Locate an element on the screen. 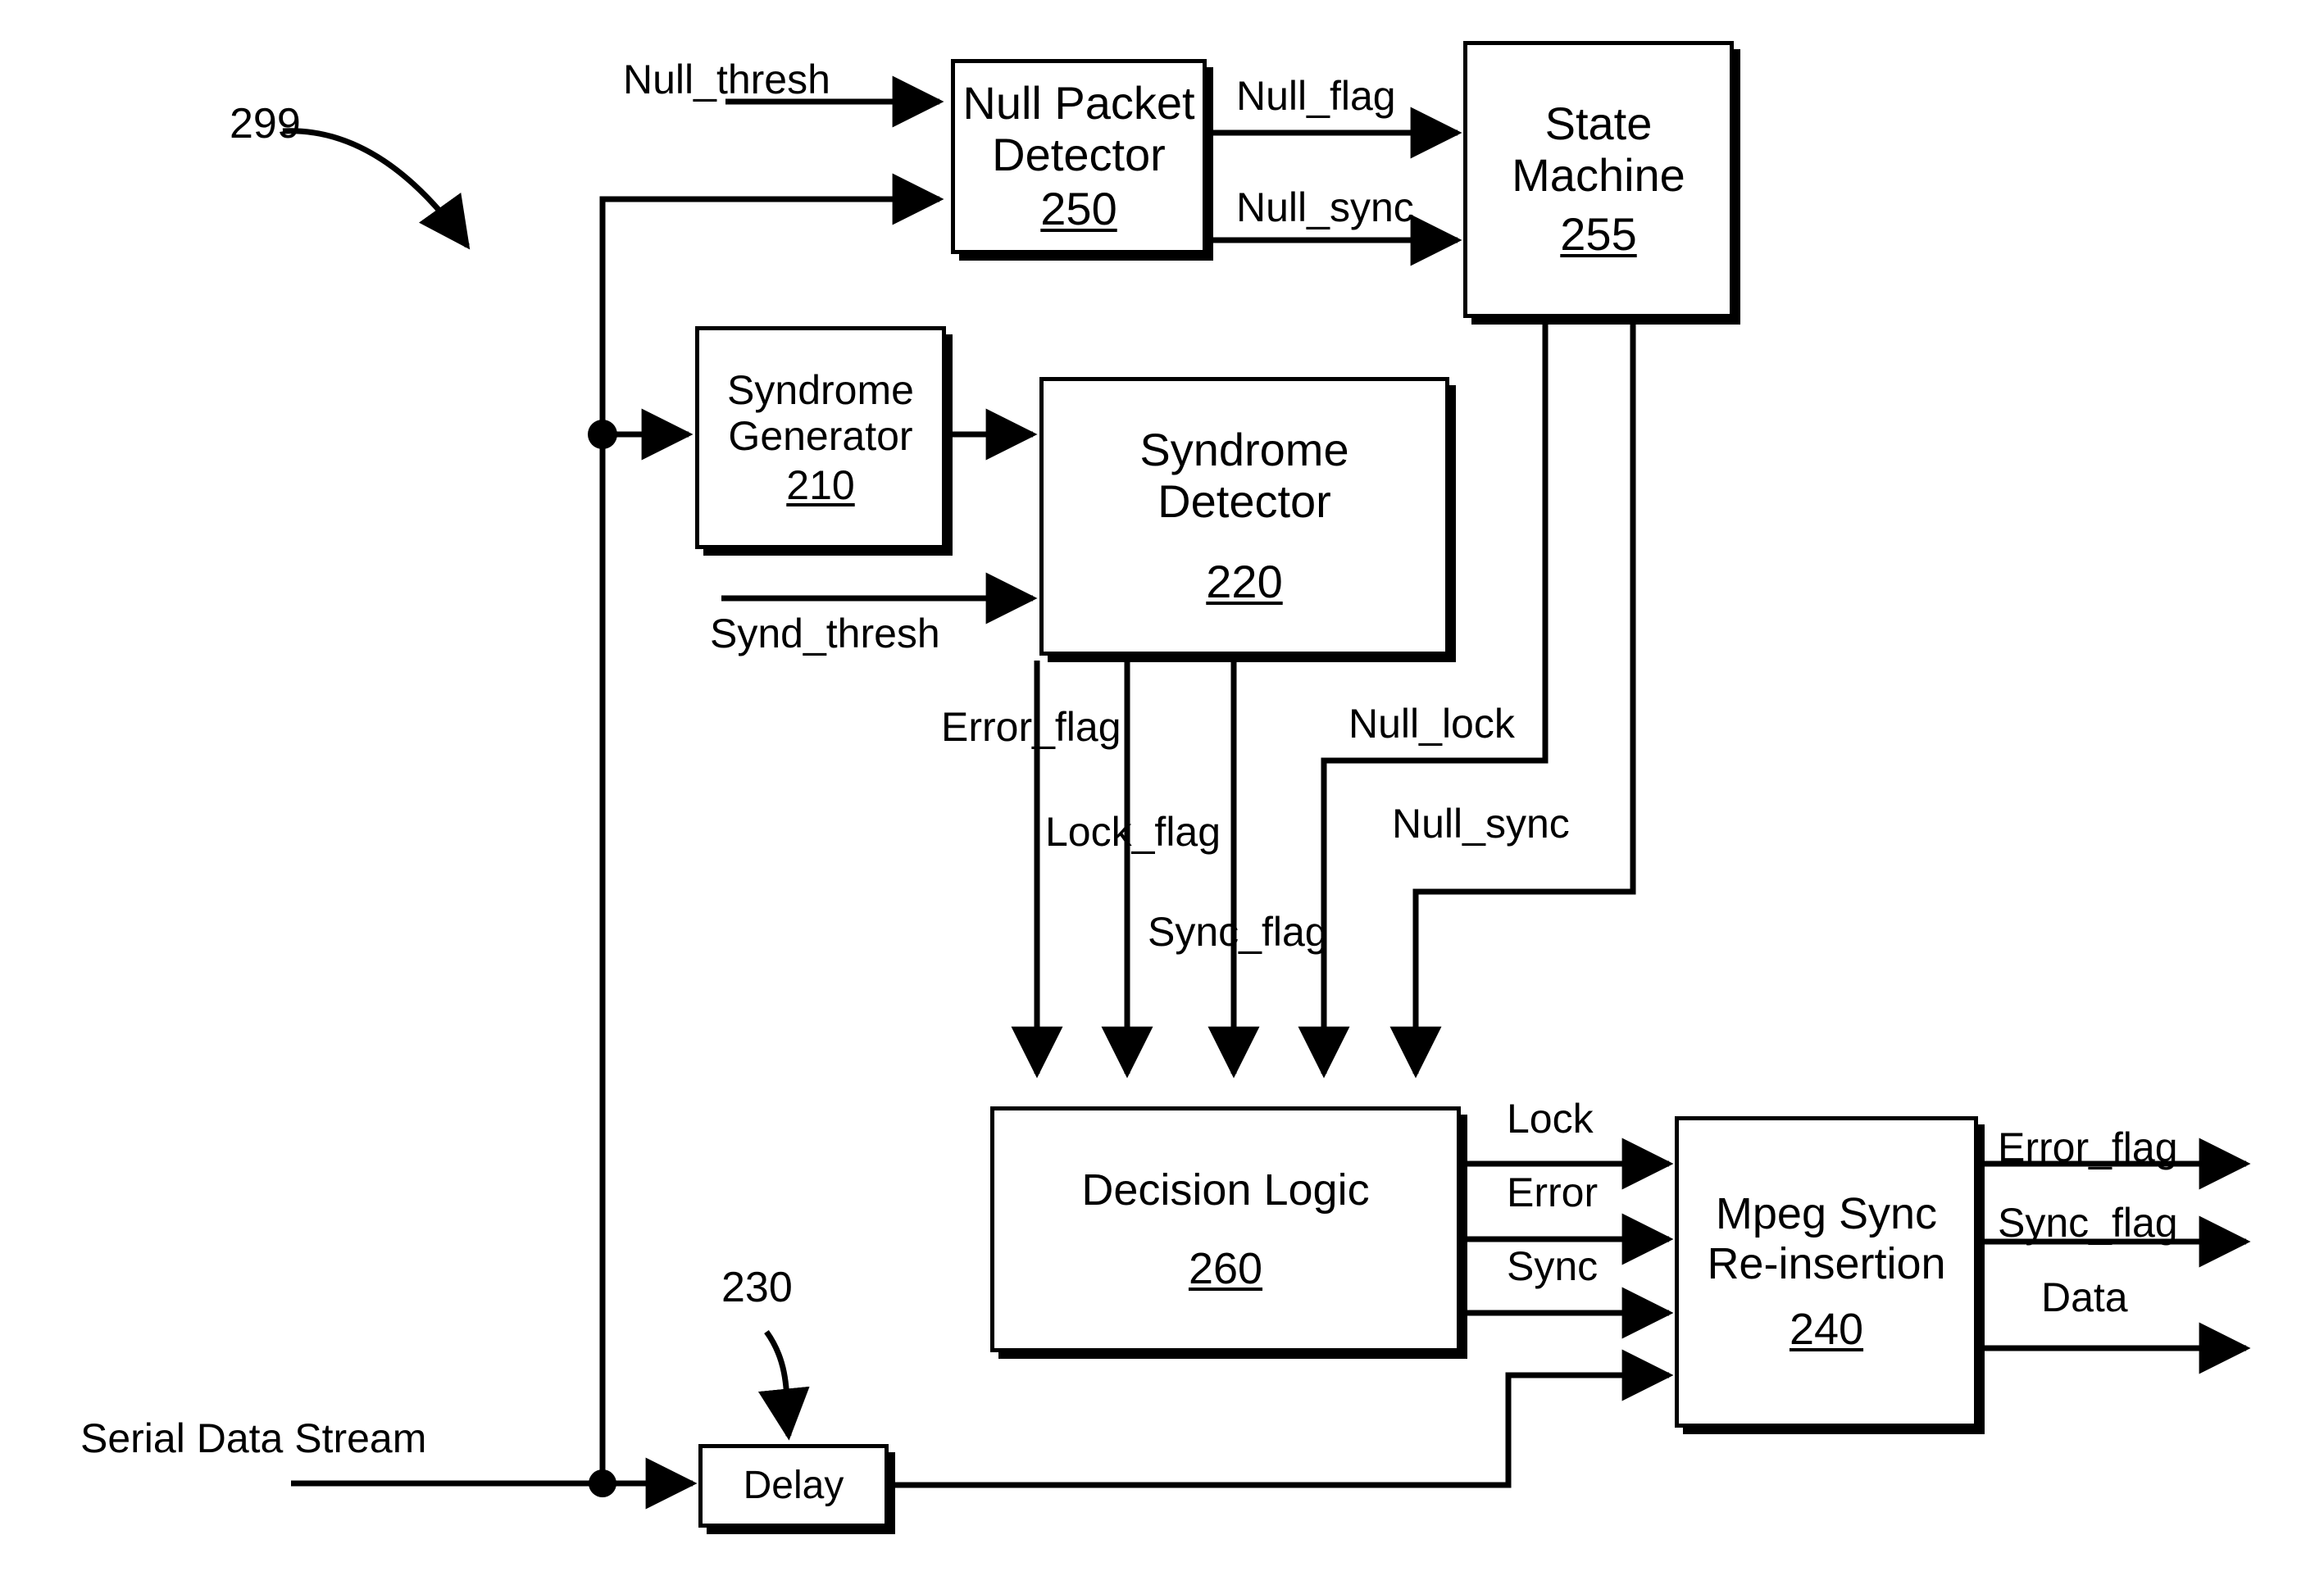  block-title: State Machine is located at coordinates (1598, 149).